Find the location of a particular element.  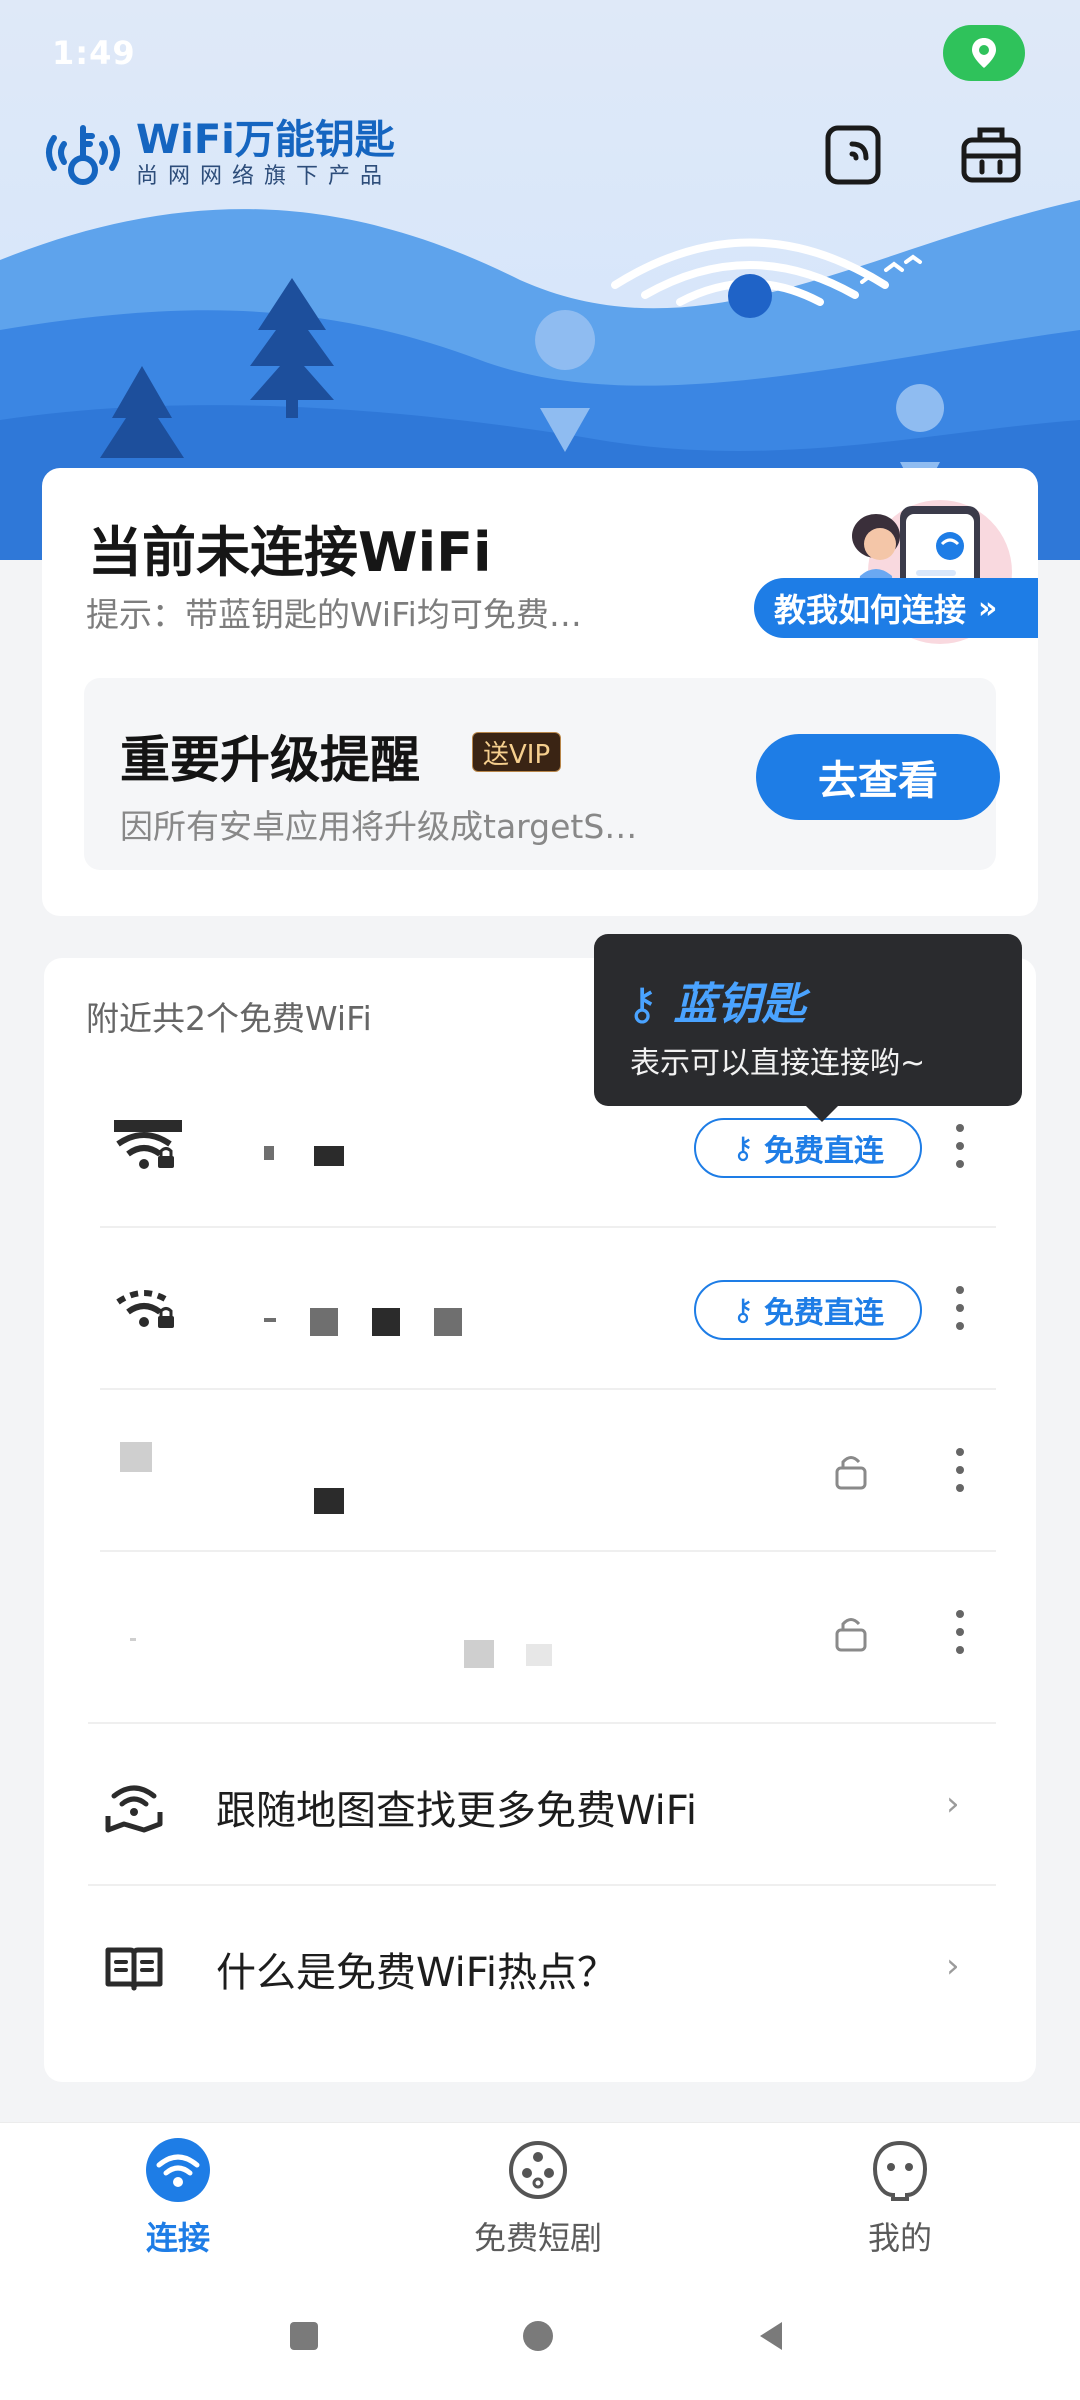

tooltip-title: ⚷ 蓝钥匙 is located at coordinates (716, 1004).